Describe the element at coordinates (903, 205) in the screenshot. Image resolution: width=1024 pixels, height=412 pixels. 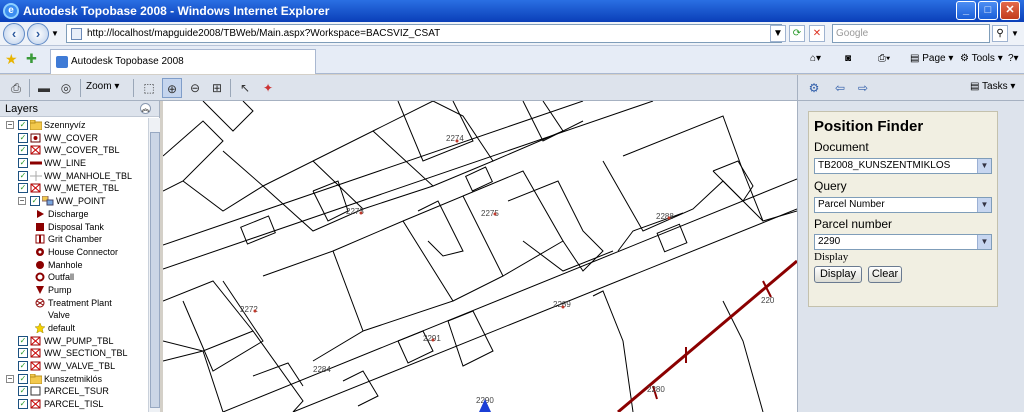
I see `query-select: Parcel Number ▼` at that location.